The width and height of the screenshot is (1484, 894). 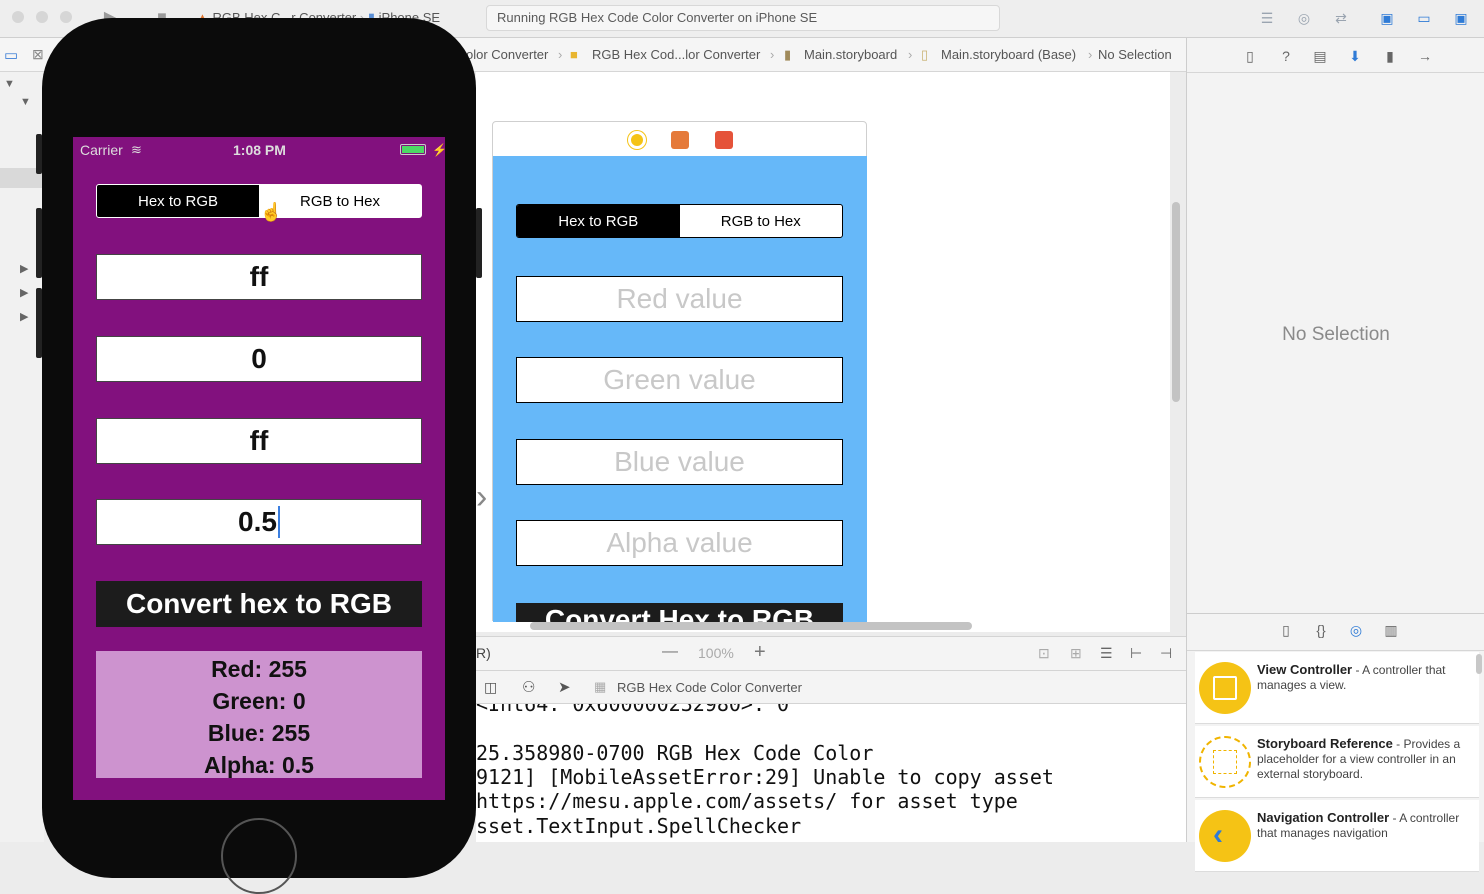 I want to click on green-input: 0, so click(x=259, y=359).